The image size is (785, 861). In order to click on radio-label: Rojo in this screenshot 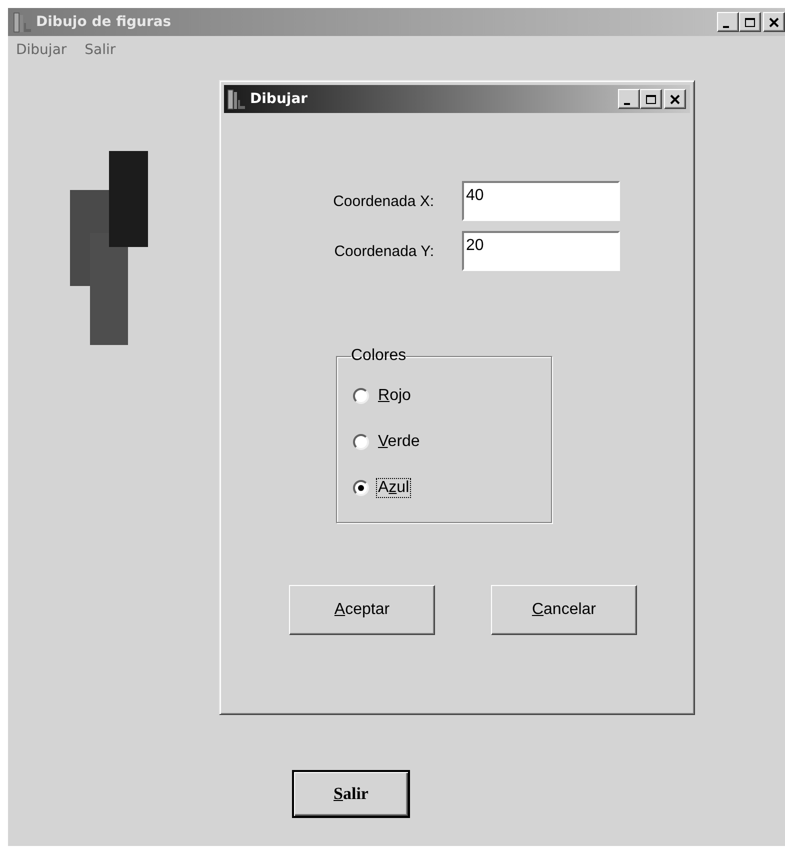, I will do `click(394, 396)`.